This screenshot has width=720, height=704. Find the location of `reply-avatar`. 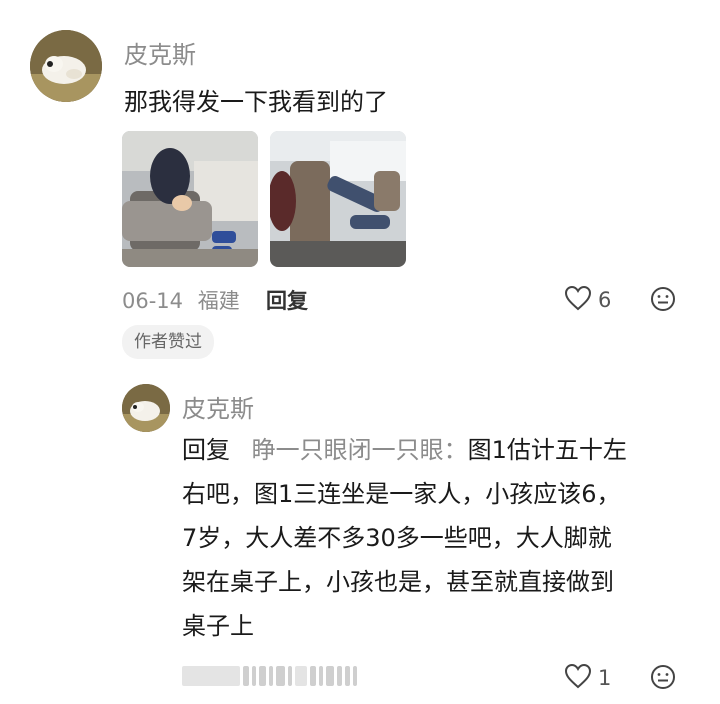

reply-avatar is located at coordinates (146, 408).